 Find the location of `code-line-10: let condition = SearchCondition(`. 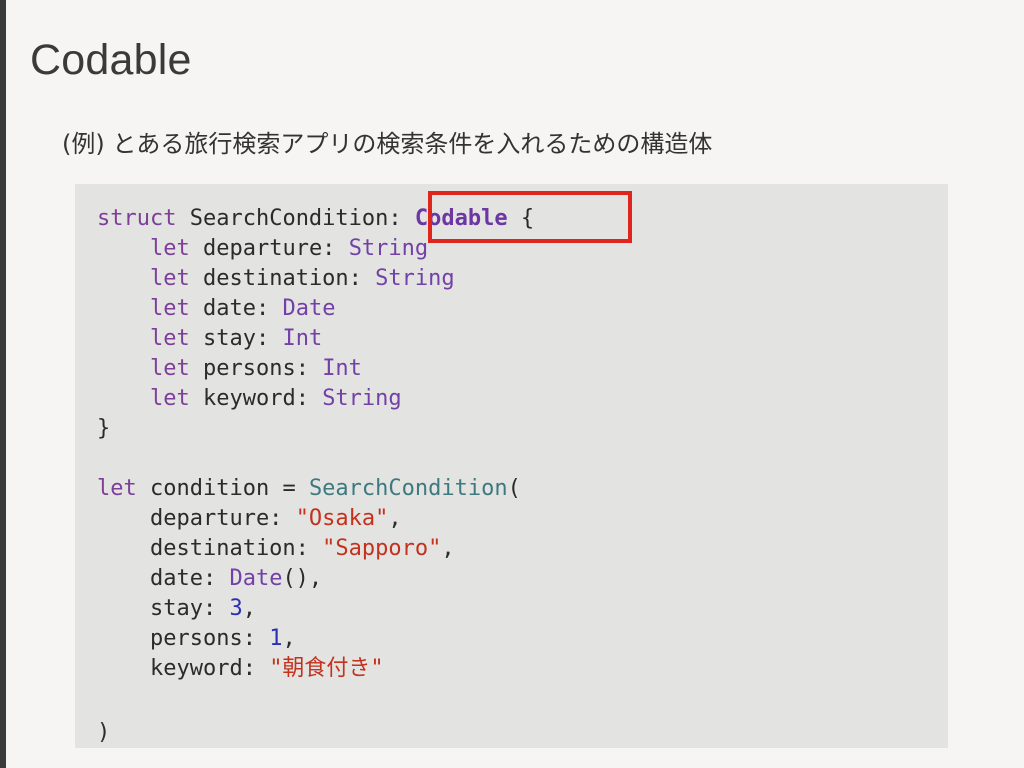

code-line-10: let condition = SearchCondition( is located at coordinates (315, 489).